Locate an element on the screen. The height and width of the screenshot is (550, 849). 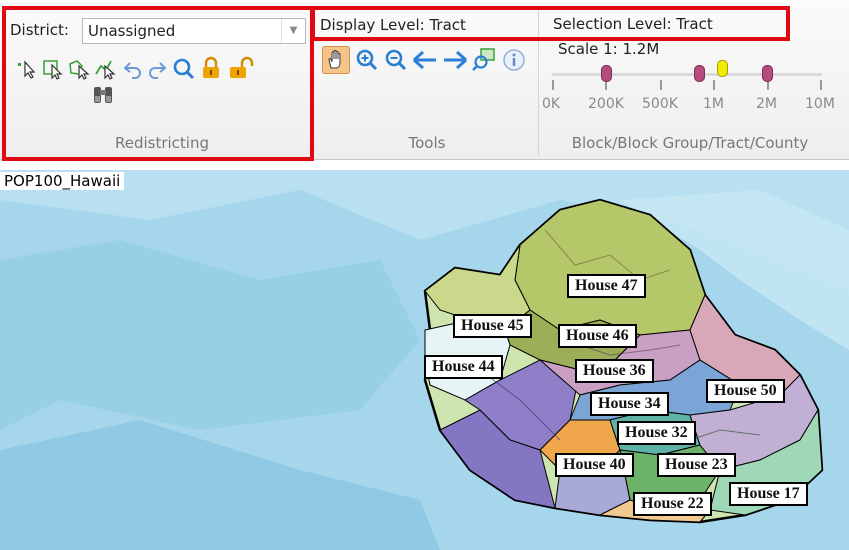
slider-thumb-county is located at coordinates (767, 73).